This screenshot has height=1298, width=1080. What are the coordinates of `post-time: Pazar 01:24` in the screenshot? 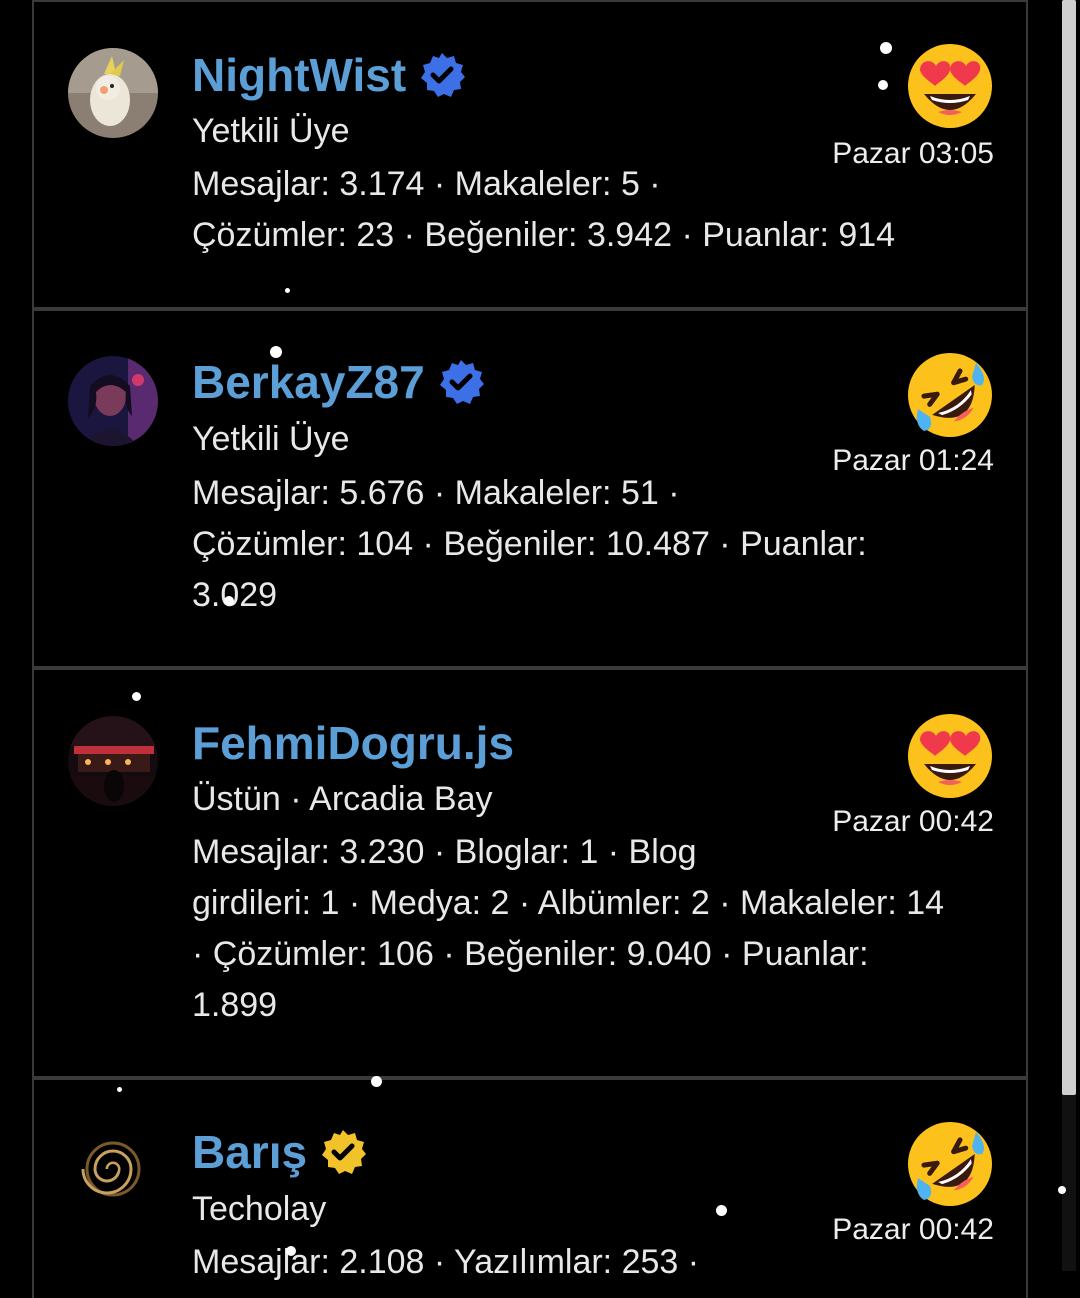 It's located at (913, 460).